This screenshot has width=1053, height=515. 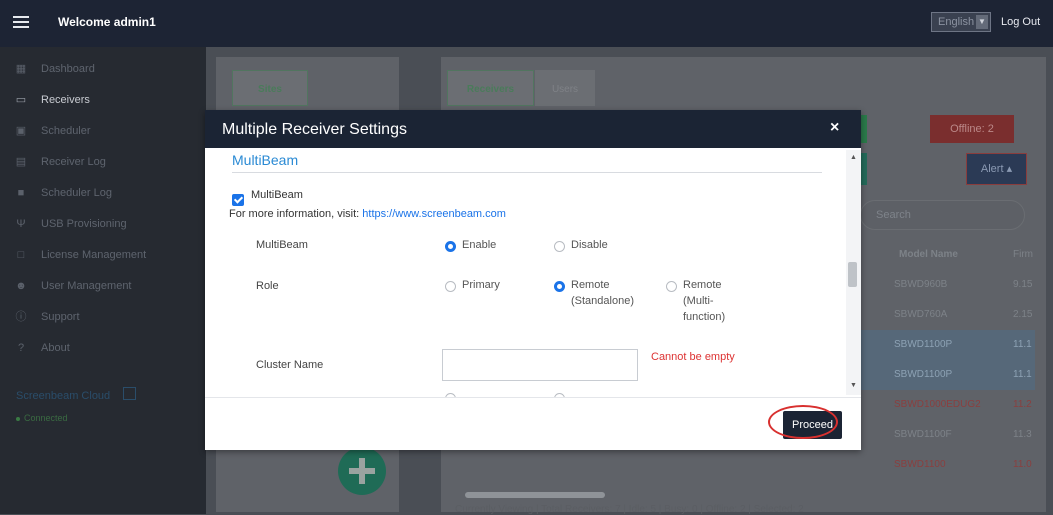 What do you see at coordinates (921, 314) in the screenshot?
I see `model-cell: SBWD760A` at bounding box center [921, 314].